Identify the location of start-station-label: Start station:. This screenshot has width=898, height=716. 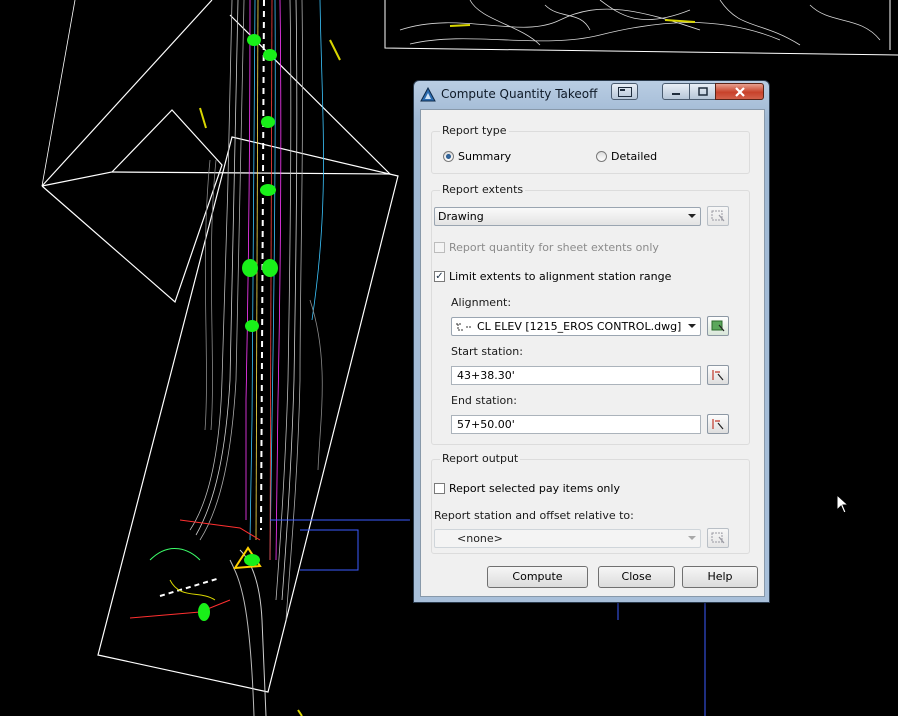
(487, 351).